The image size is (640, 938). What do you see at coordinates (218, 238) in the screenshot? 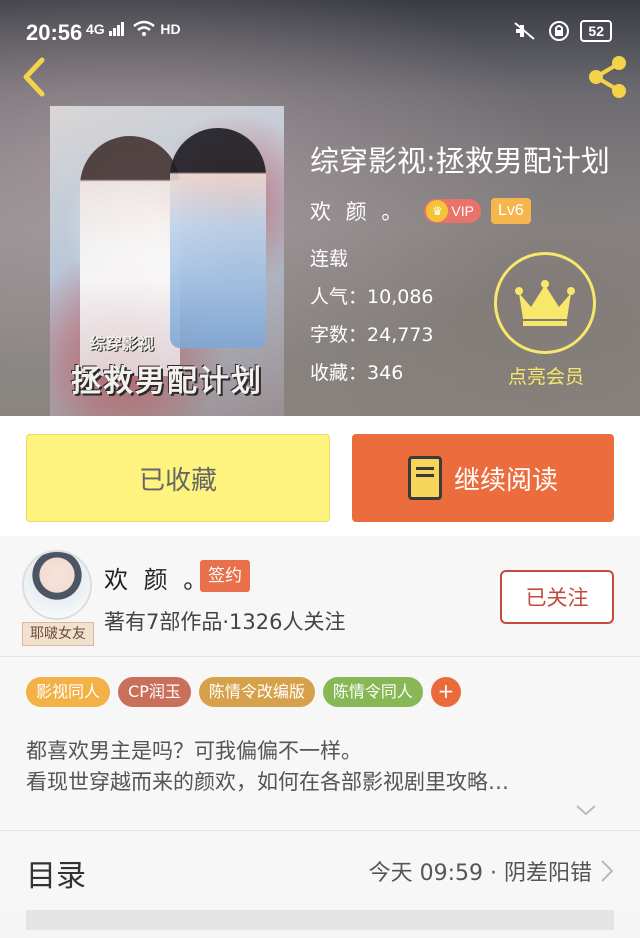
I see `cover-figure-right` at bounding box center [218, 238].